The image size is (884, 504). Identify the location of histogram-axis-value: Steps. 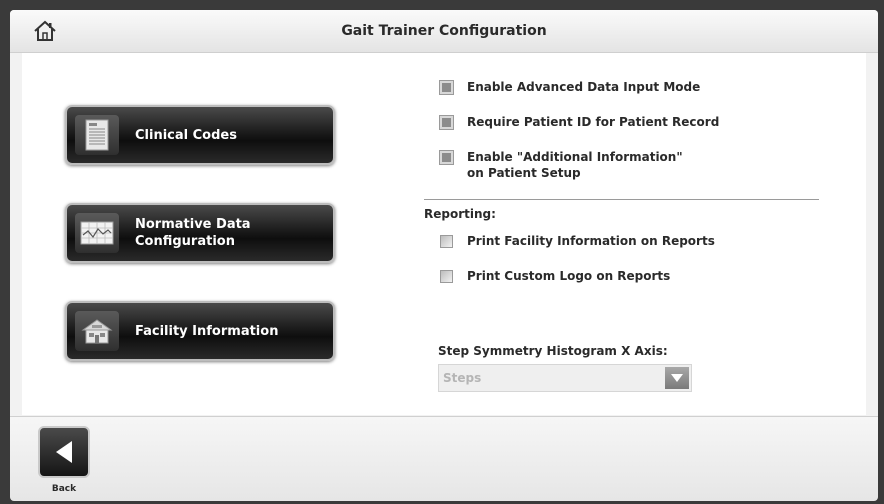
(462, 378).